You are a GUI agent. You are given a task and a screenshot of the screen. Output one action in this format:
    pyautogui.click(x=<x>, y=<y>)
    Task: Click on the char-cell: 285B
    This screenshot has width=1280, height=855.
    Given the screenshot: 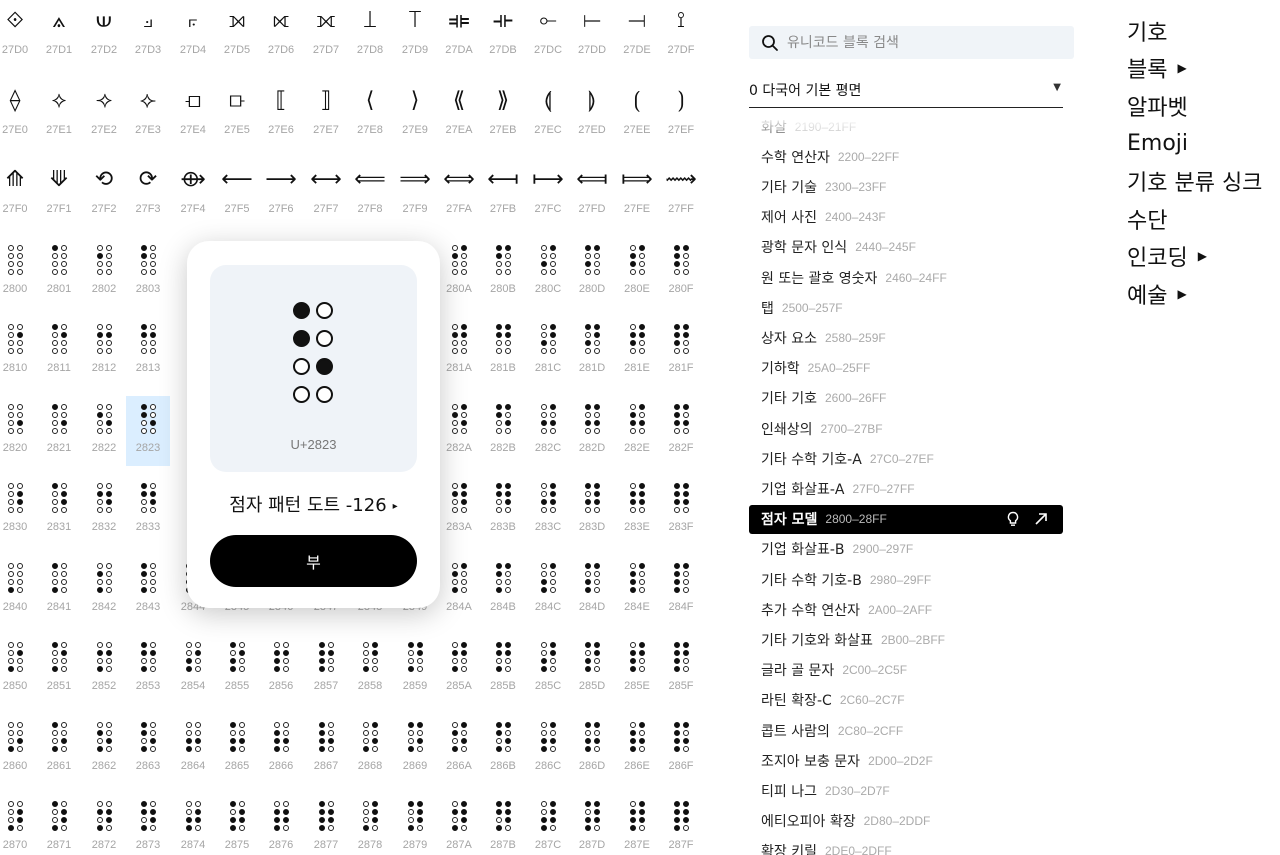 What is the action you would take?
    pyautogui.click(x=503, y=669)
    